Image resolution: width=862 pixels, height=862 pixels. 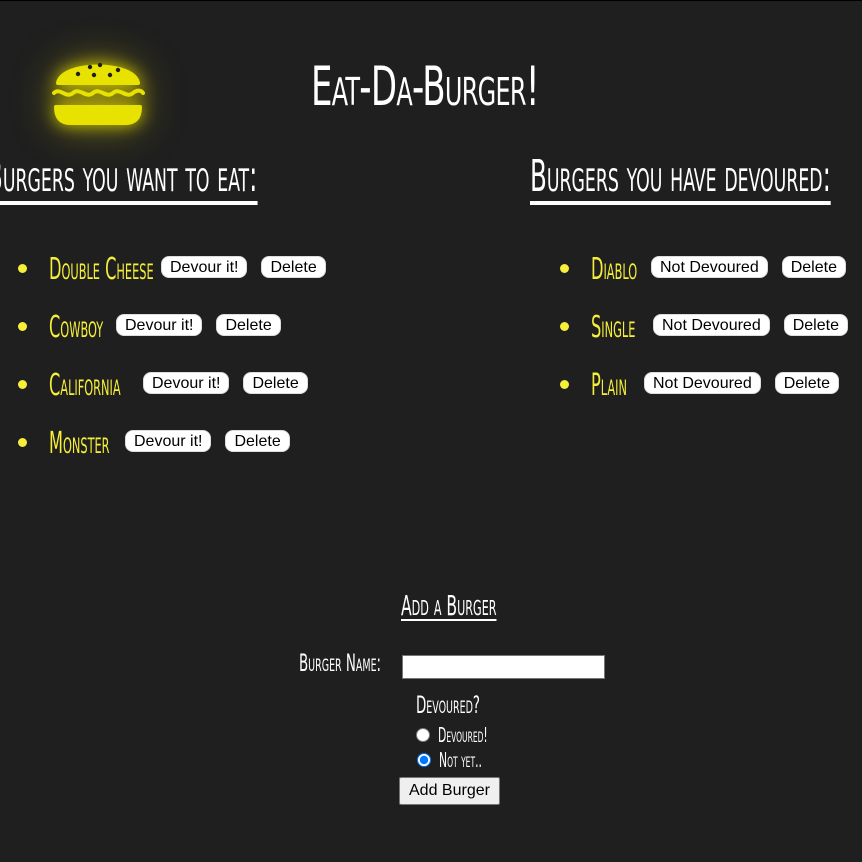 I want to click on page-title: Eat-Da-Burger!, so click(x=425, y=86).